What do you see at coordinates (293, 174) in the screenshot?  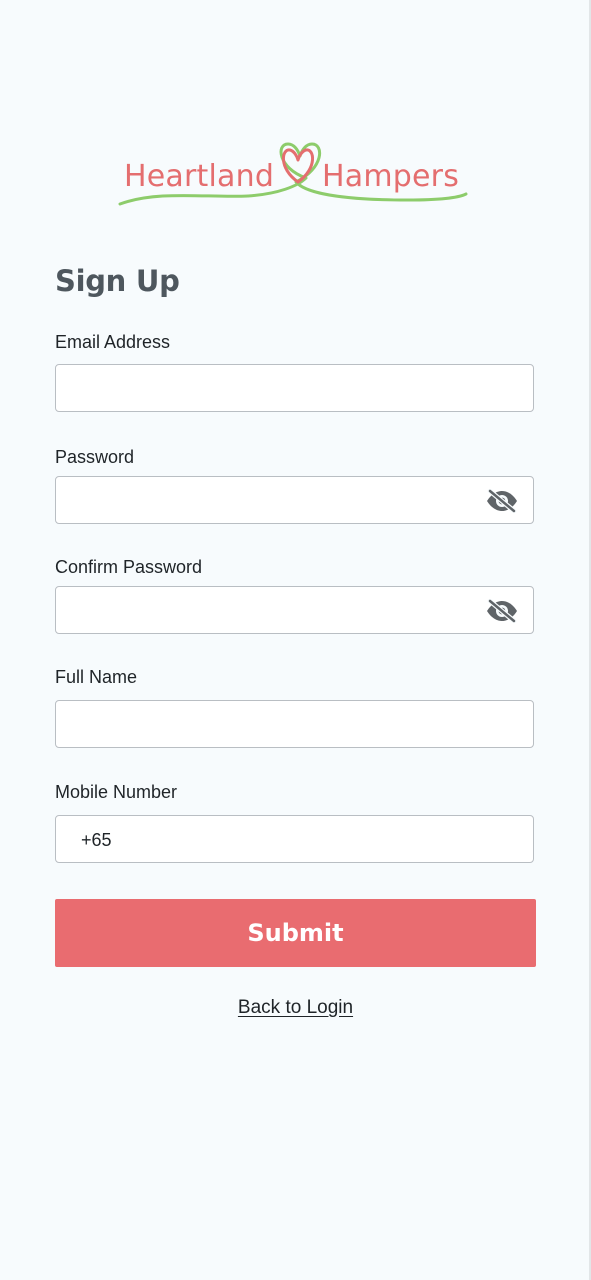 I see `brand-logo-graphic: Heartland Hampers` at bounding box center [293, 174].